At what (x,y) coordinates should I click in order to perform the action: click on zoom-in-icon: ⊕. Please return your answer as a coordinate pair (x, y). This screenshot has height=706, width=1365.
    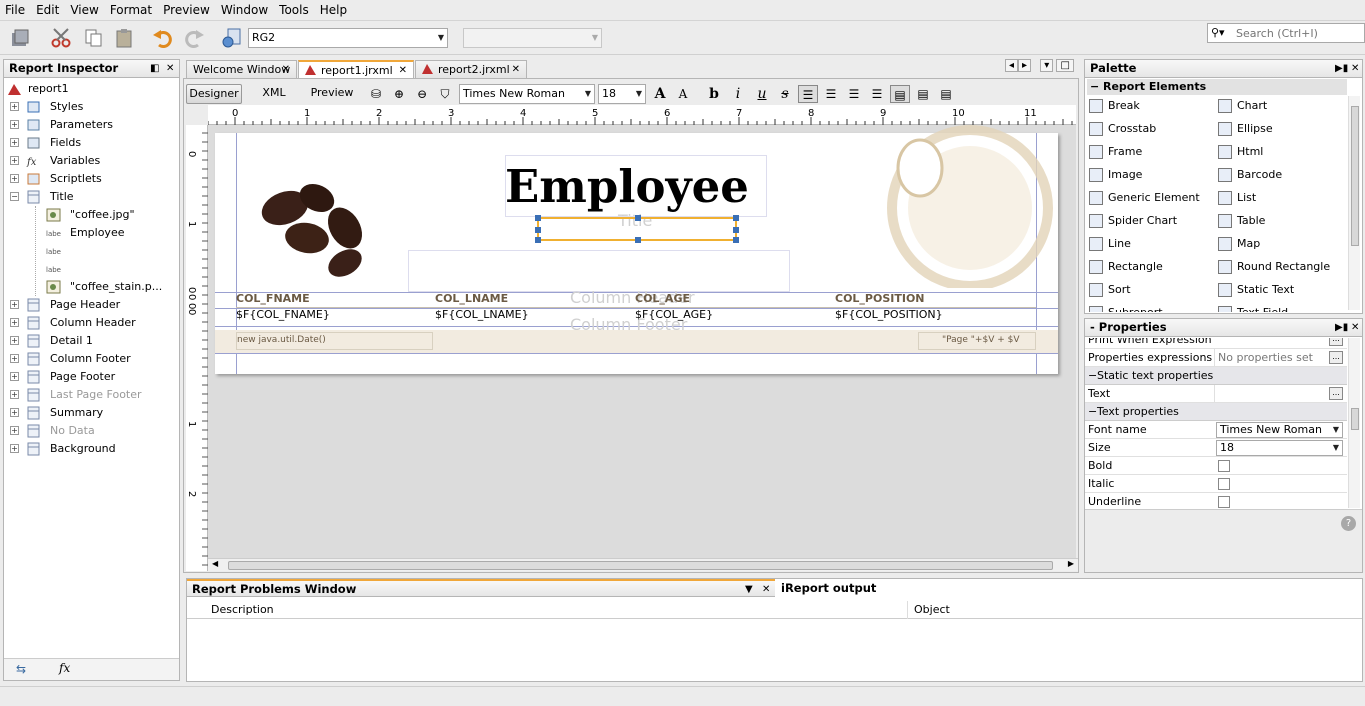
    Looking at the image, I should click on (399, 94).